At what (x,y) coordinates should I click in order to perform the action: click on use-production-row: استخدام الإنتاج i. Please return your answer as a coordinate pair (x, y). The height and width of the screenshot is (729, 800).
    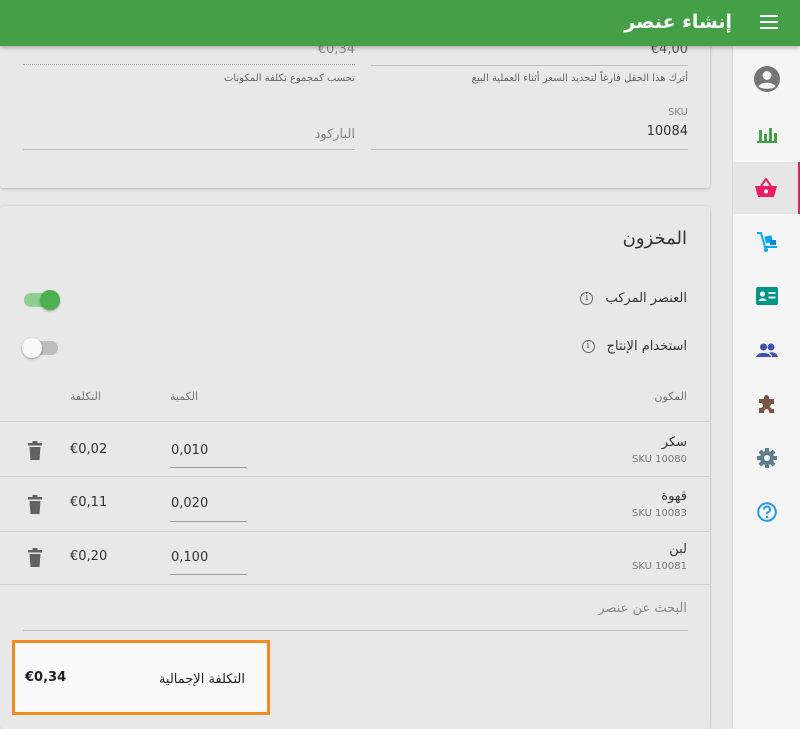
    Looking at the image, I should click on (634, 346).